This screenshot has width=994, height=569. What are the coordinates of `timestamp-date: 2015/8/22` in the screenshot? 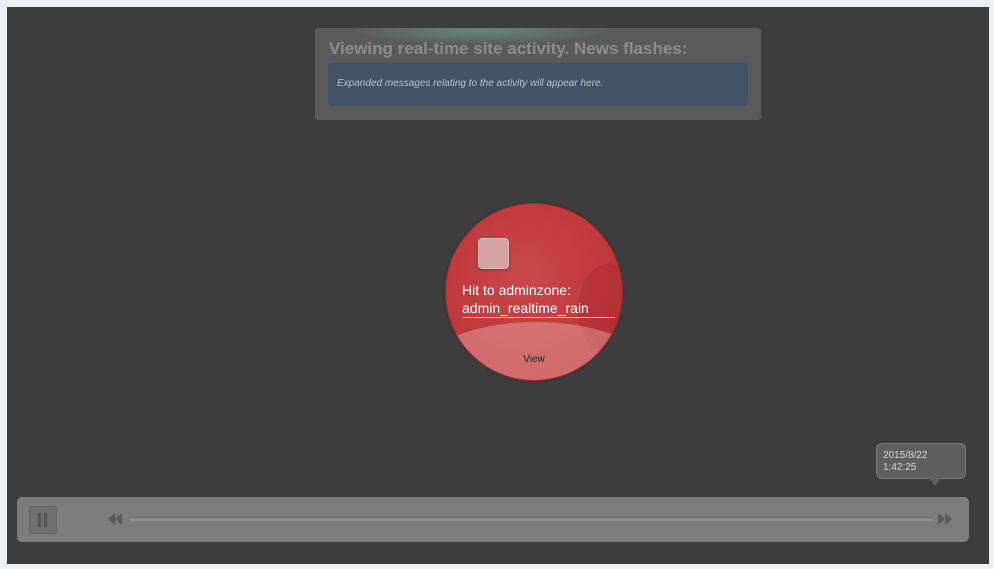 It's located at (905, 455).